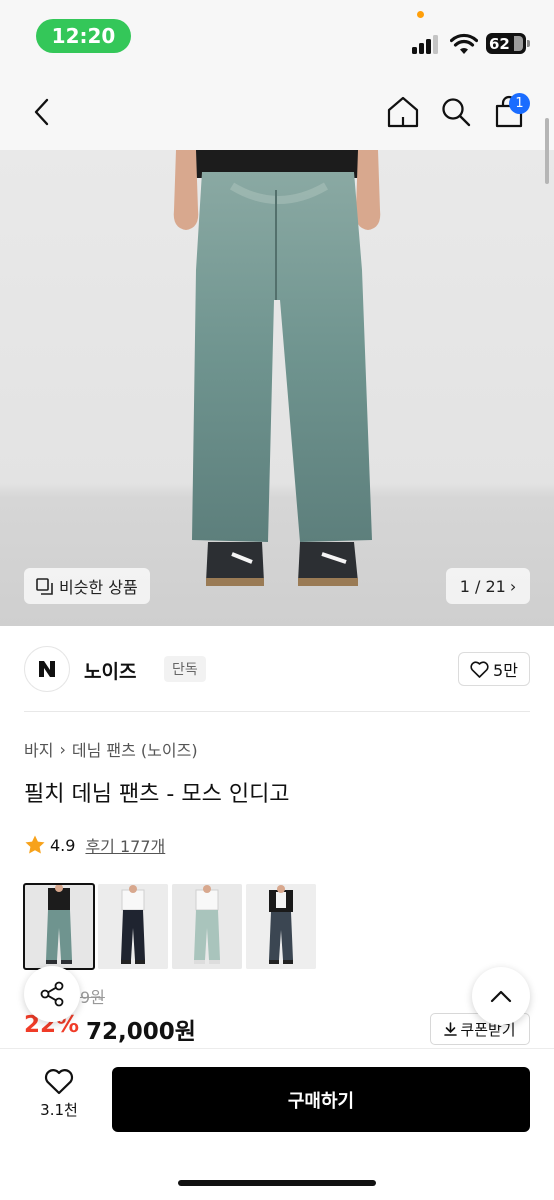  Describe the element at coordinates (169, 926) in the screenshot. I see `color-thumbnails` at that location.